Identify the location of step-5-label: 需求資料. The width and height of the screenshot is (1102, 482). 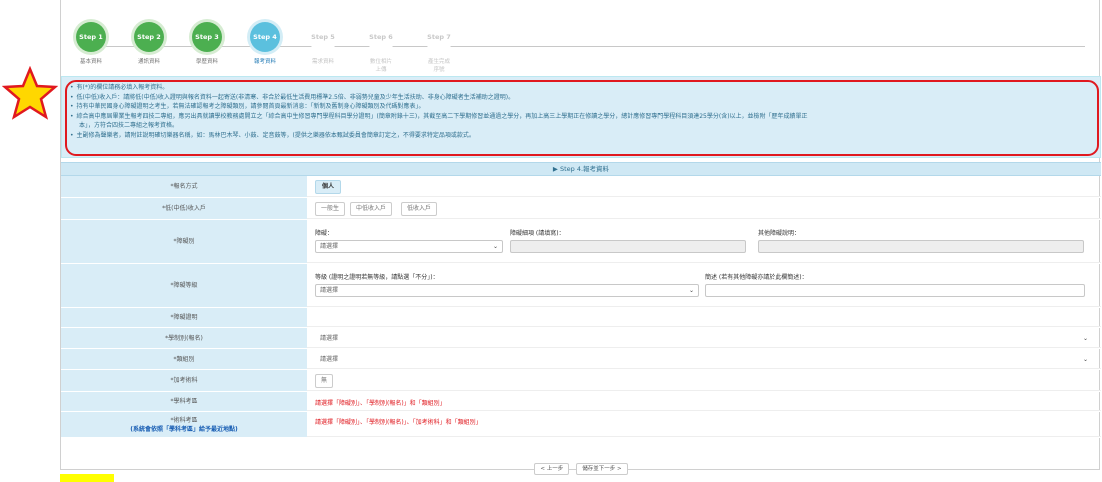
(322, 62).